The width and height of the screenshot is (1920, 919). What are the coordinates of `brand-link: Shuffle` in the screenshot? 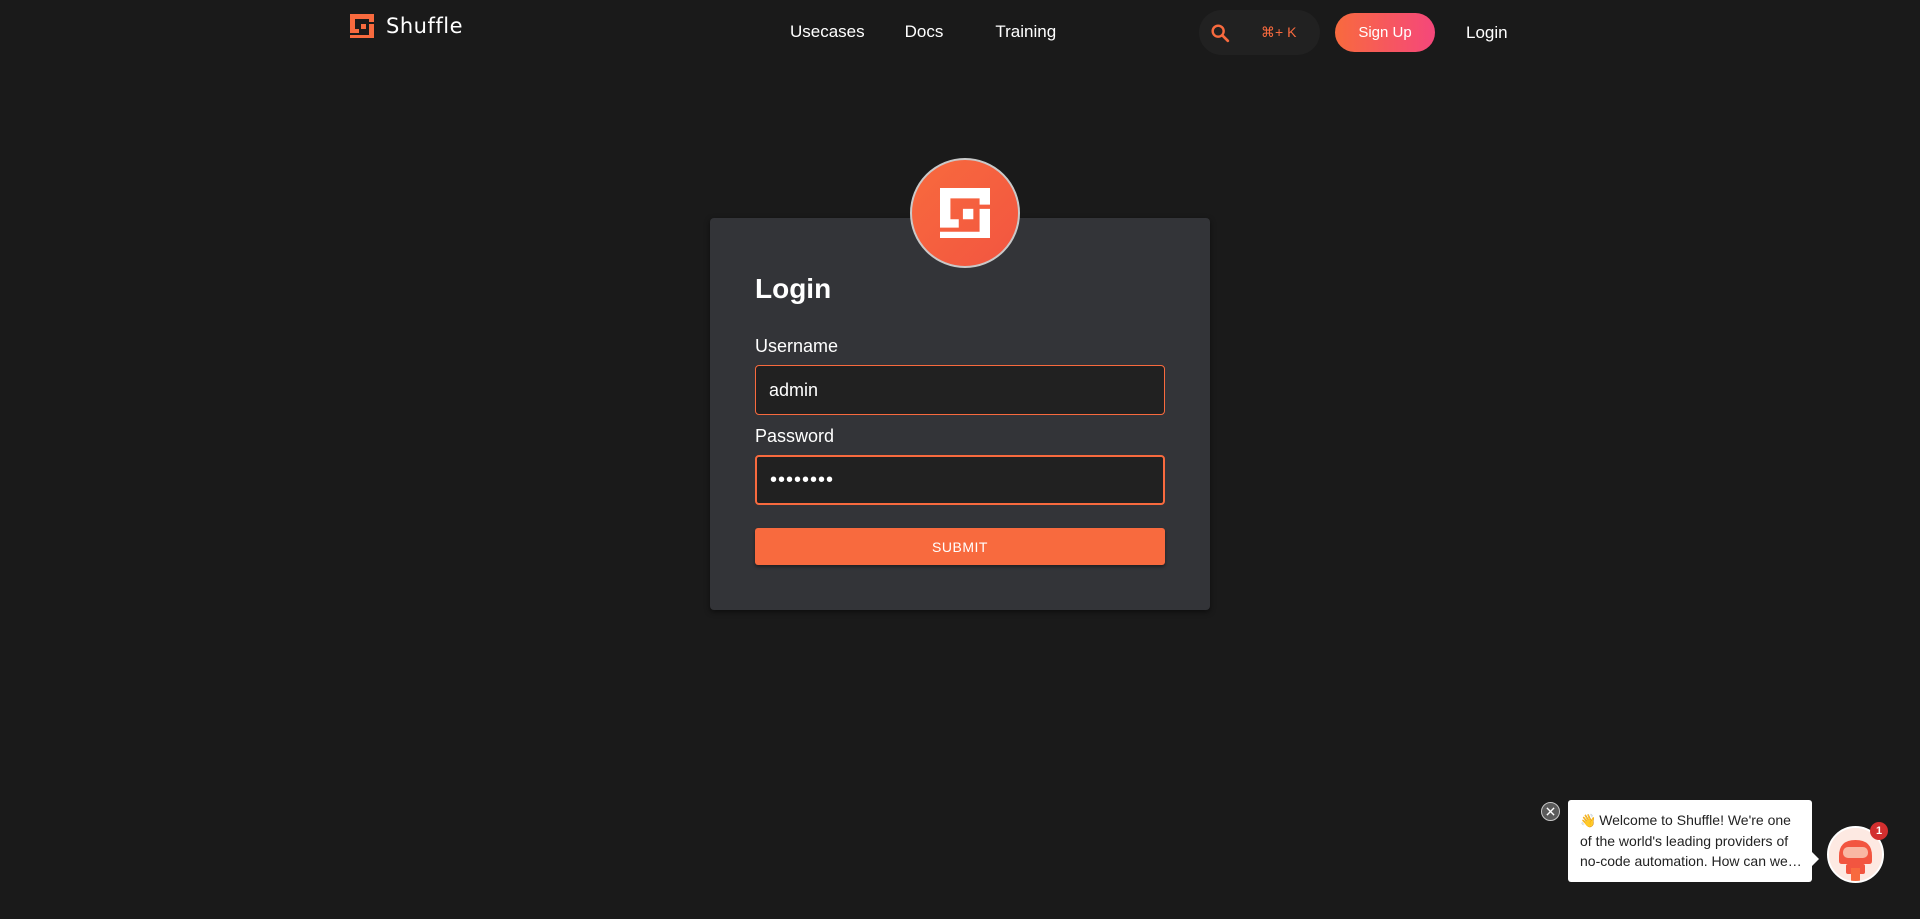 It's located at (406, 26).